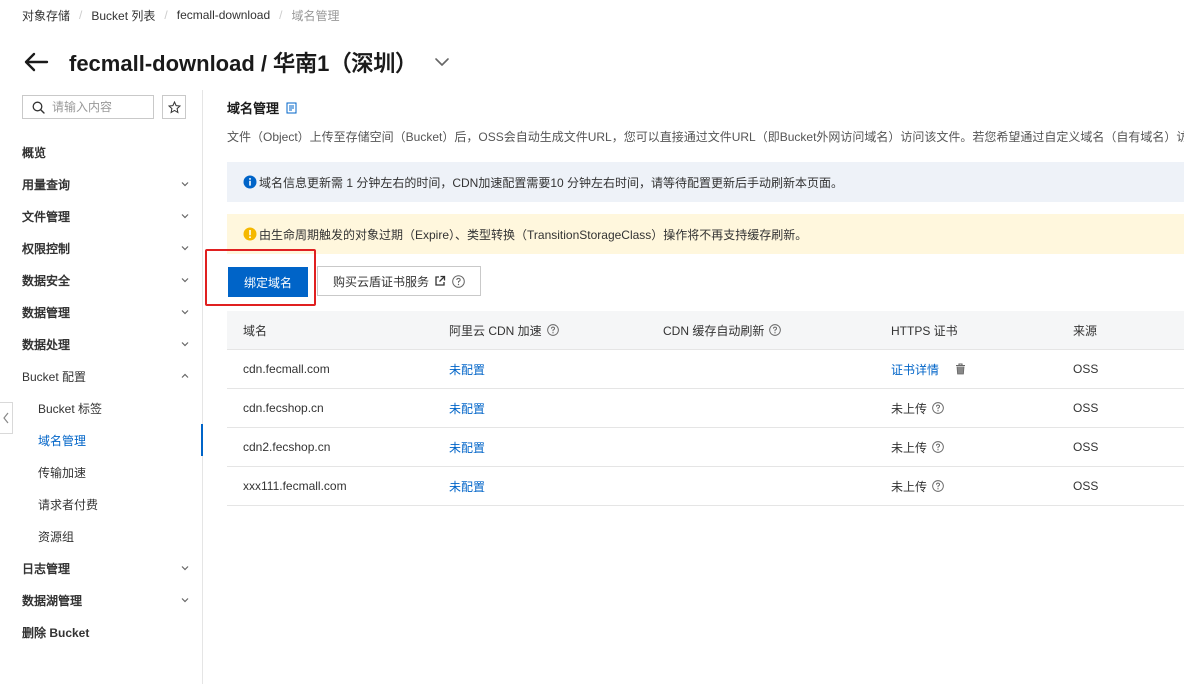  I want to click on section-title: 域名管理, so click(253, 108).